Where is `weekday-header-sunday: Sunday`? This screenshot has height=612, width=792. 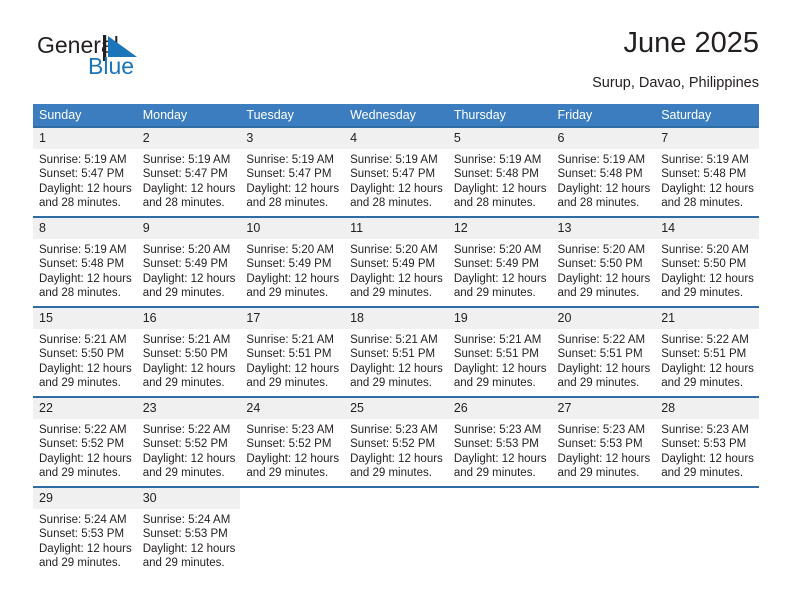 weekday-header-sunday: Sunday is located at coordinates (85, 115).